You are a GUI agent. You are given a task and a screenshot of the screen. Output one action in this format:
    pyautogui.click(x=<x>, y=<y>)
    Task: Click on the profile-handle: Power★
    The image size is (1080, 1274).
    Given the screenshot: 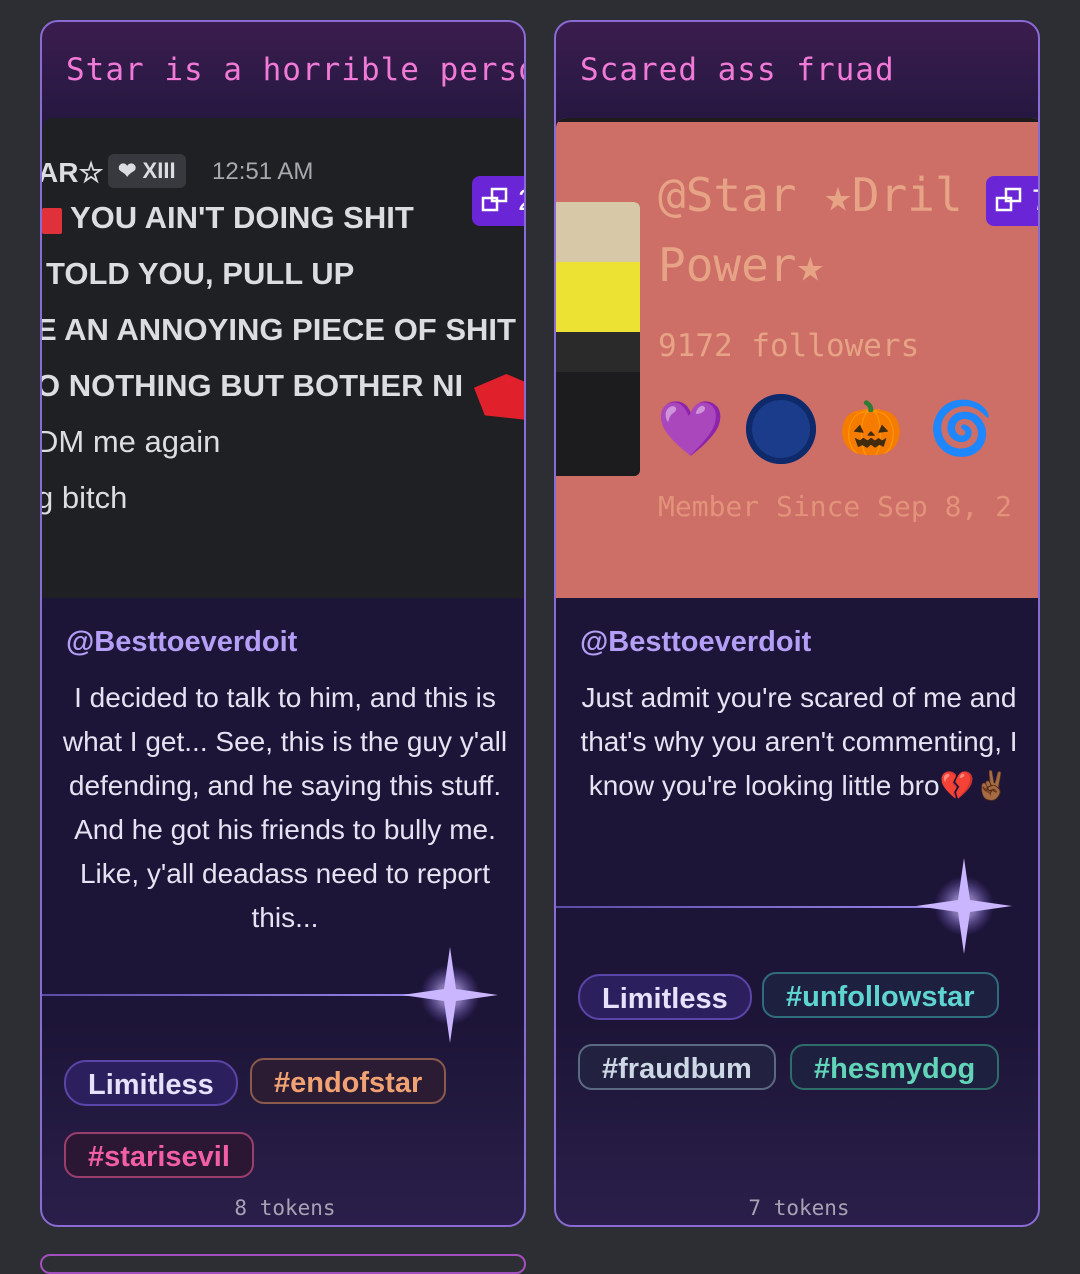 What is the action you would take?
    pyautogui.click(x=741, y=265)
    